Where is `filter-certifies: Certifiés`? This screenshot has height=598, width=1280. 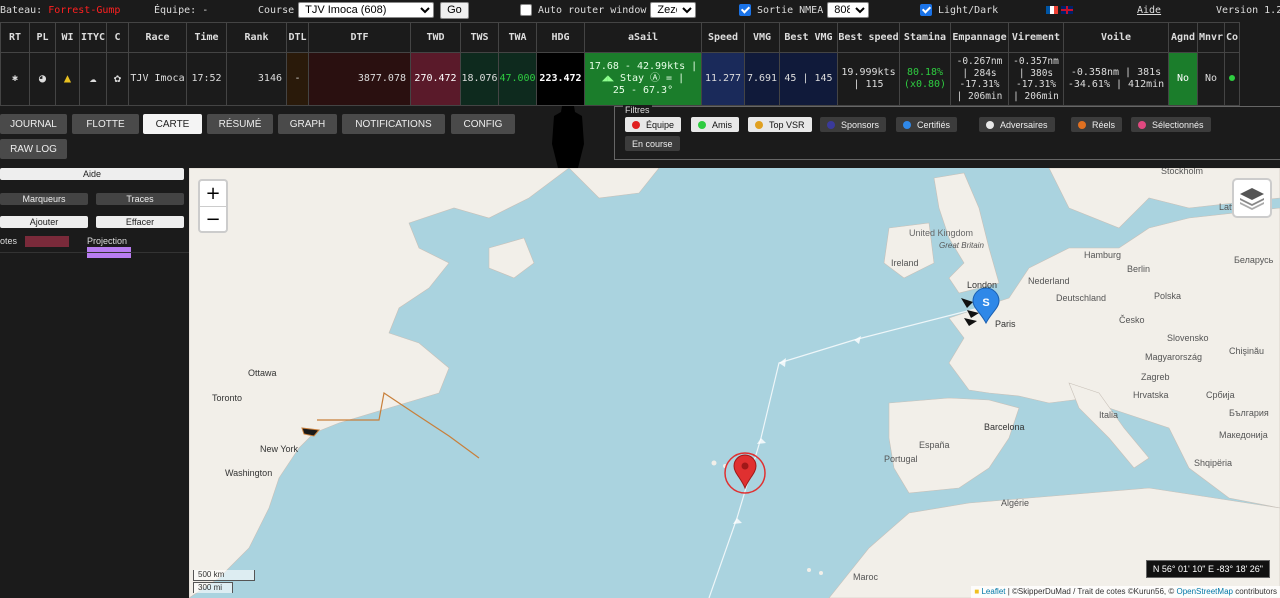 filter-certifies: Certifiés is located at coordinates (927, 124).